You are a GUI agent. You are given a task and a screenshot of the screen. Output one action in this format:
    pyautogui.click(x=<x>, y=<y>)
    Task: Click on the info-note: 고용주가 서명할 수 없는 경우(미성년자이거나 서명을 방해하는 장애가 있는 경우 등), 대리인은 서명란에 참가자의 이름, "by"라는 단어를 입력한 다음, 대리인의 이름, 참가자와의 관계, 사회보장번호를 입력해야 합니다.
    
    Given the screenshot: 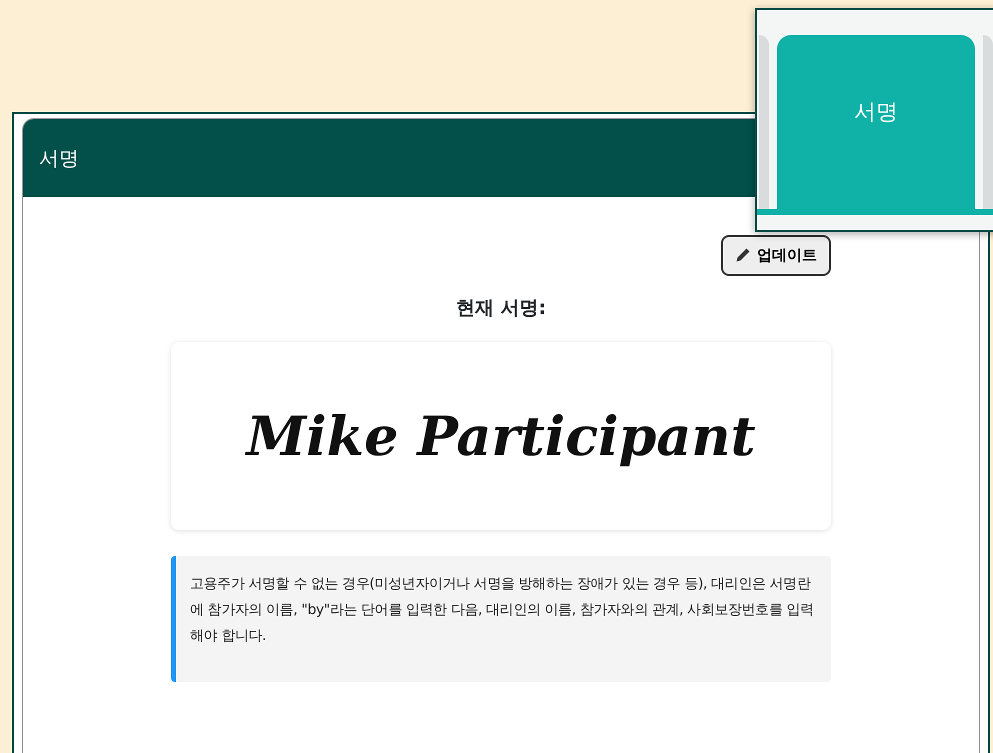 What is the action you would take?
    pyautogui.click(x=501, y=619)
    